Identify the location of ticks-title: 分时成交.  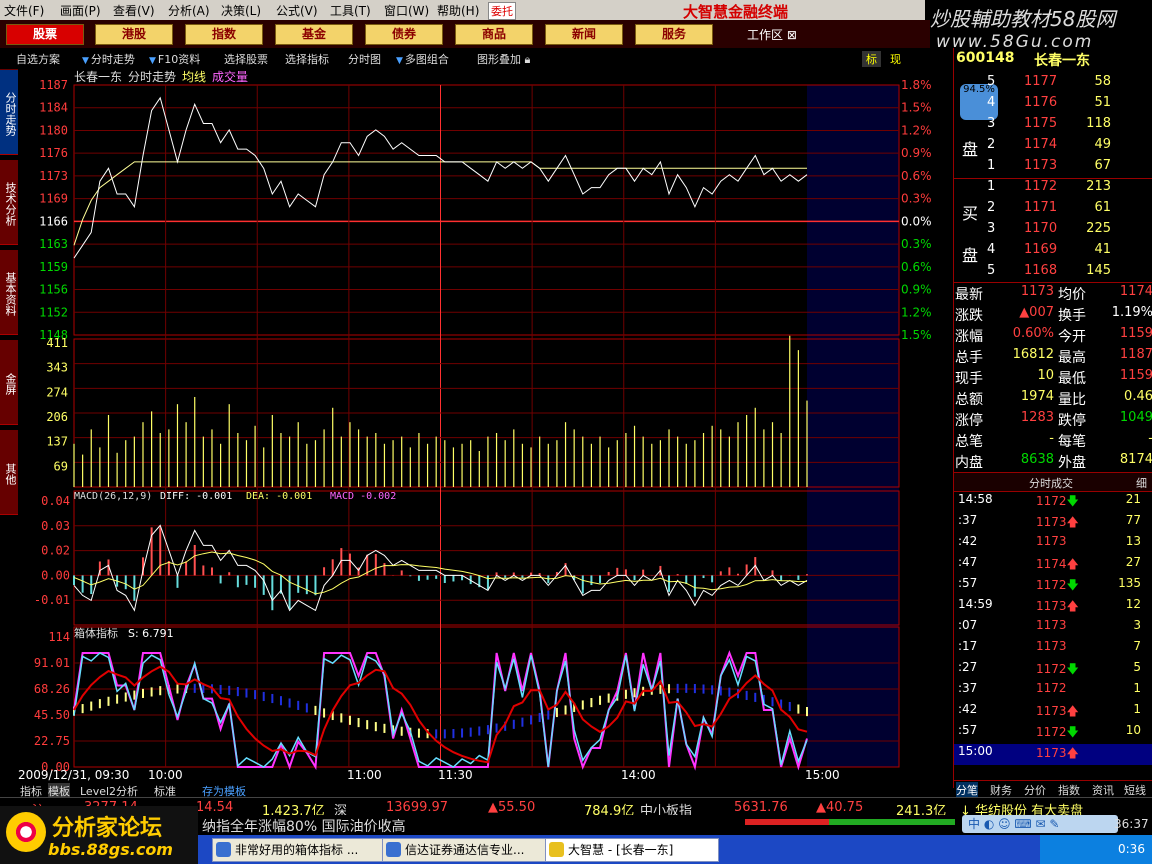
(1051, 483).